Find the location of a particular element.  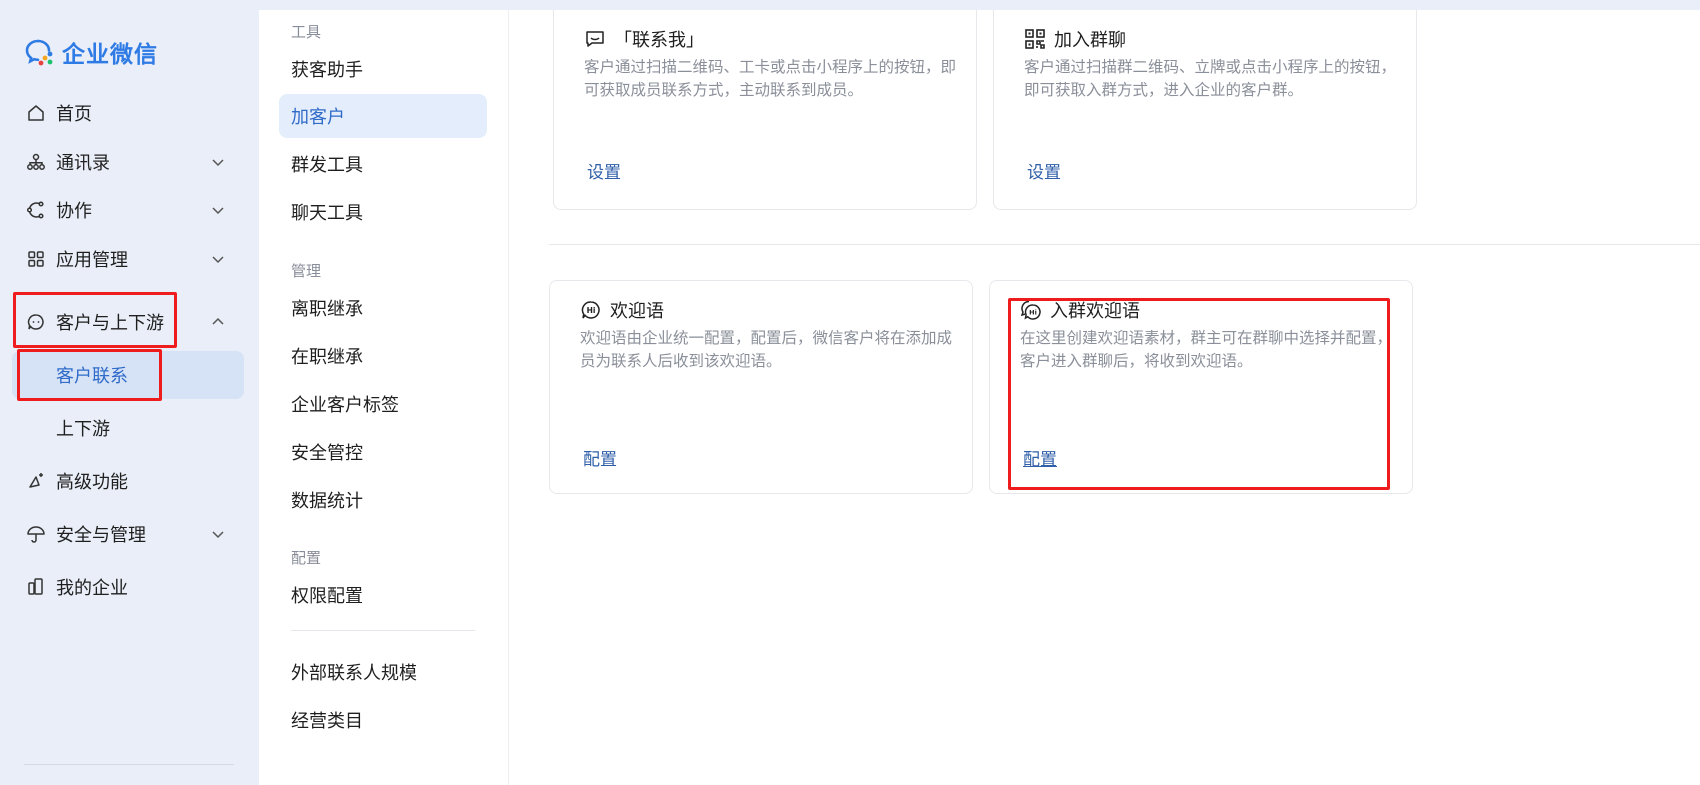

submenu-item-external-contact-scale: 外部联系人规模 is located at coordinates (383, 672).